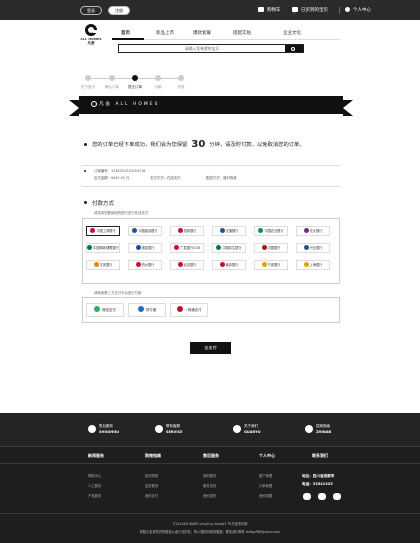 The width and height of the screenshot is (420, 543). I want to click on weibo-icon, so click(337, 496).